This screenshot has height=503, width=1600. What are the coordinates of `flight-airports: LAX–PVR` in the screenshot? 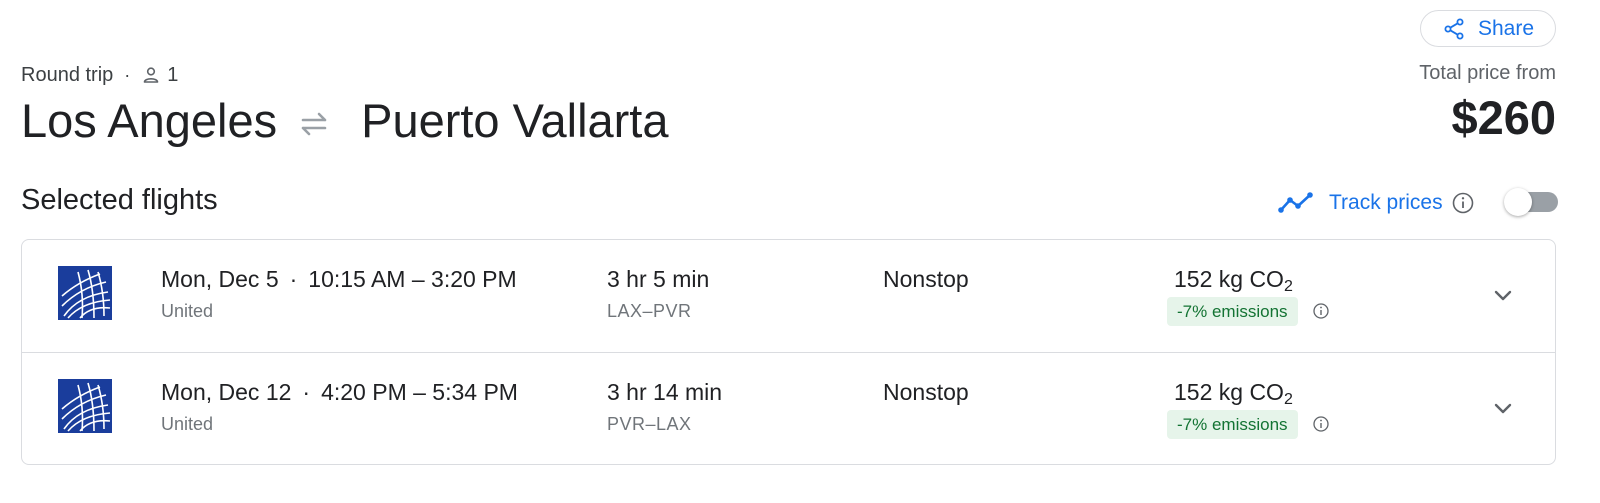 It's located at (649, 311).